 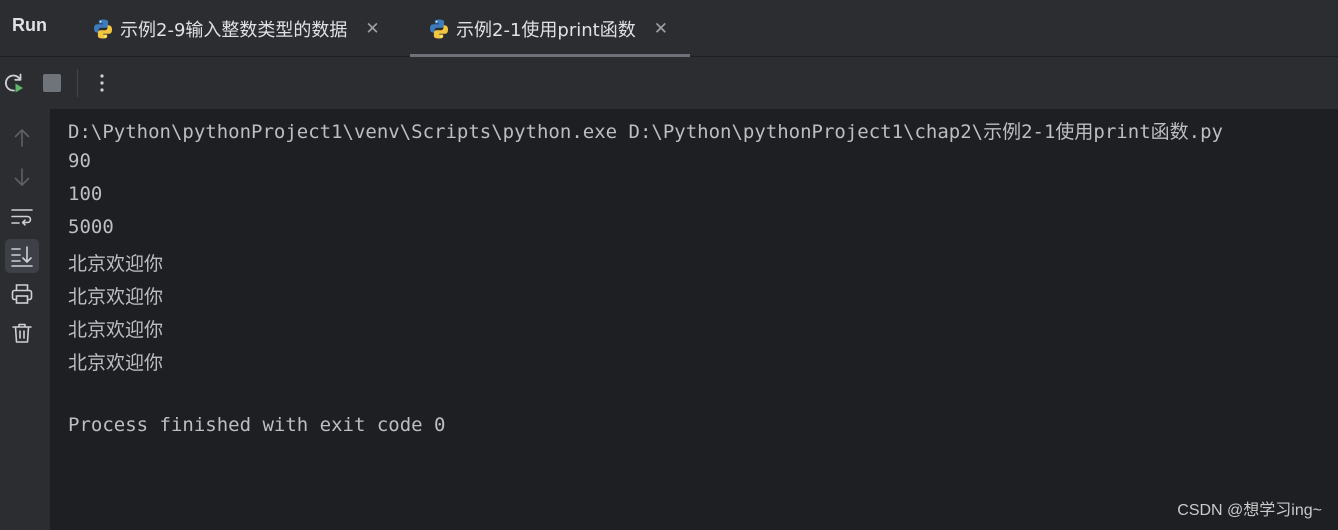 I want to click on scroll-to-end-button, so click(x=22, y=256).